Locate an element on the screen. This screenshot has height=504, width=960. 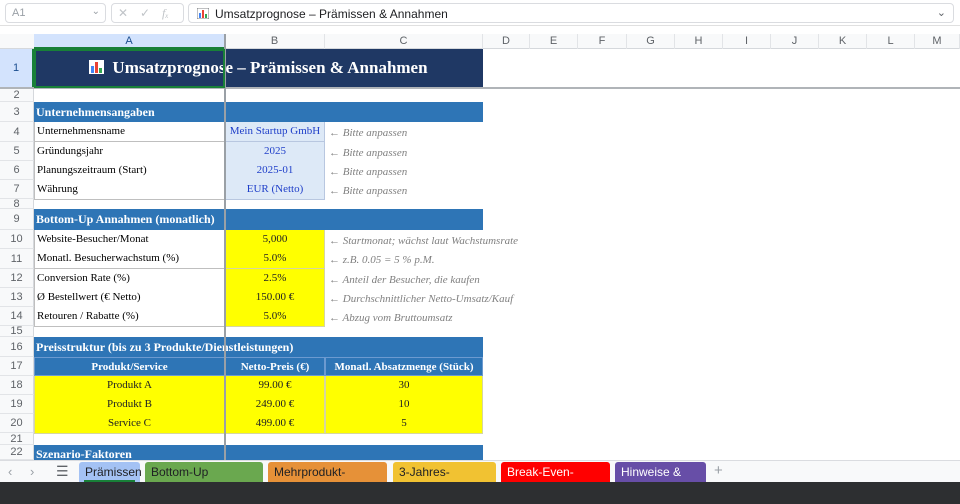
column-header-c: C is located at coordinates (404, 41).